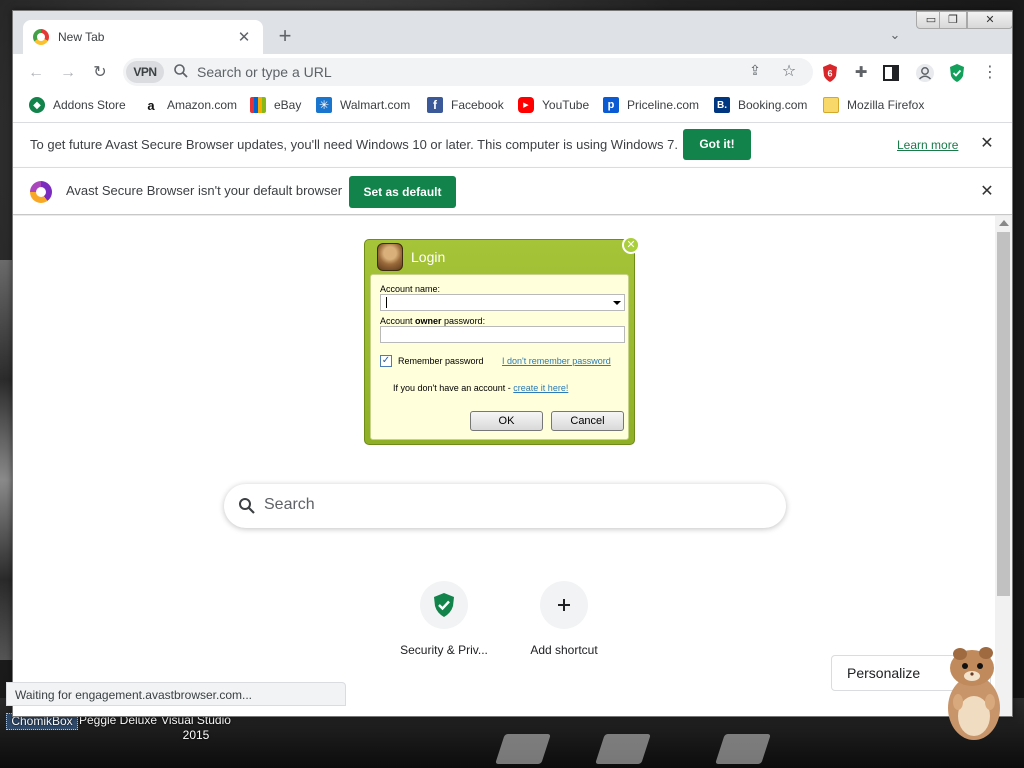 This screenshot has width=1024, height=768. Describe the element at coordinates (895, 37) in the screenshot. I see `tab-search-chevron-icon: ⌄` at that location.